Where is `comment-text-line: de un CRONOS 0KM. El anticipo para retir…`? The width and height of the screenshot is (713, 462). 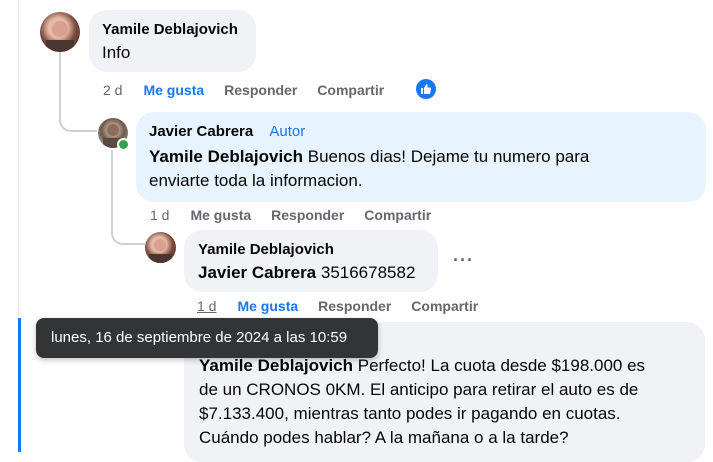 comment-text-line: de un CRONOS 0KM. El anticipo para retir… is located at coordinates (419, 389).